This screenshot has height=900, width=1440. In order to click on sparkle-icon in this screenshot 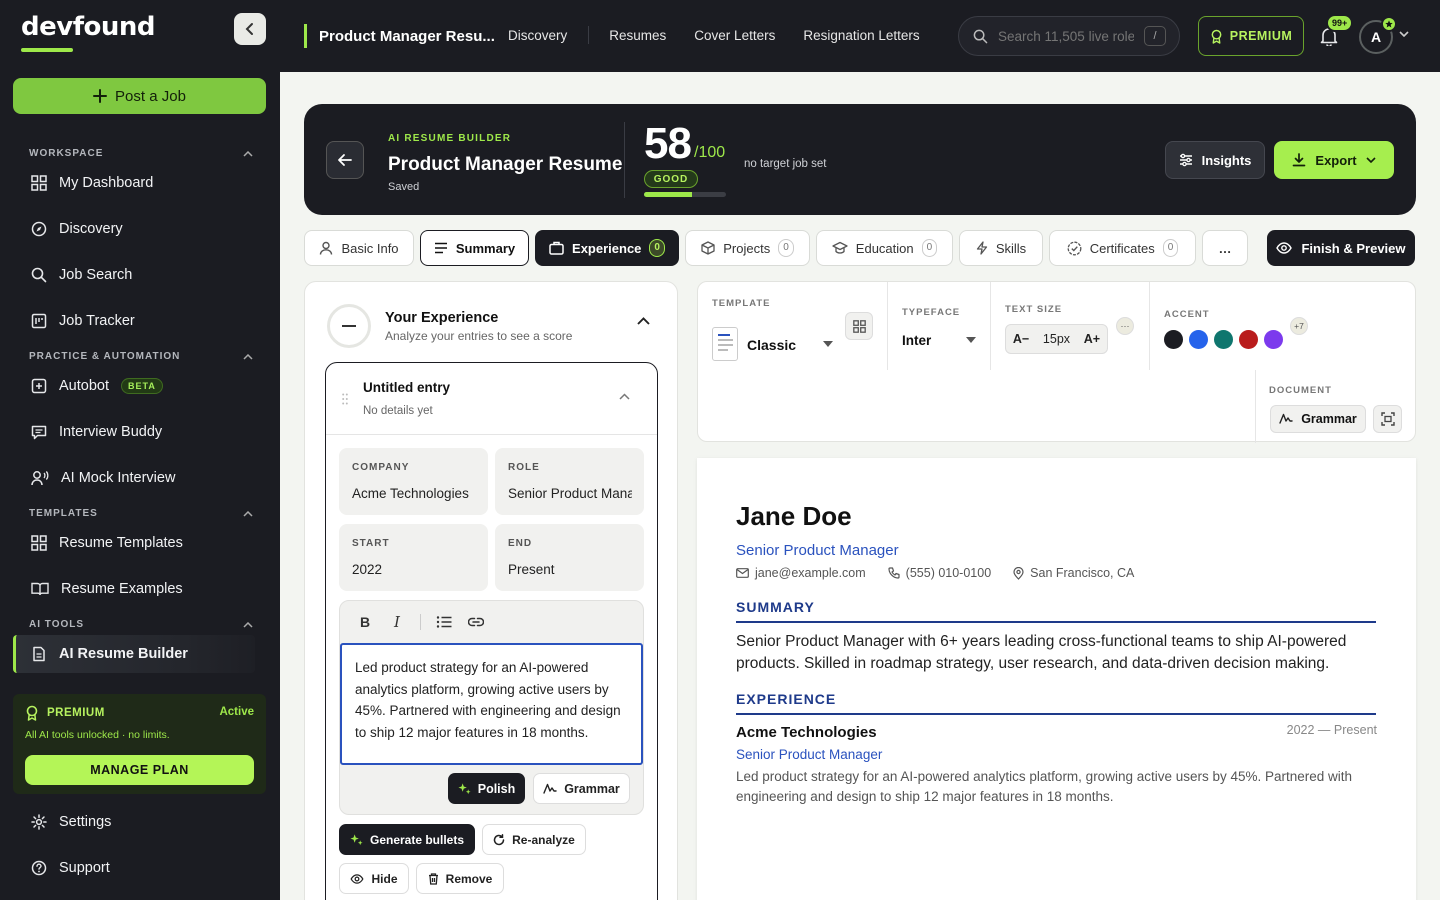, I will do `click(356, 840)`.